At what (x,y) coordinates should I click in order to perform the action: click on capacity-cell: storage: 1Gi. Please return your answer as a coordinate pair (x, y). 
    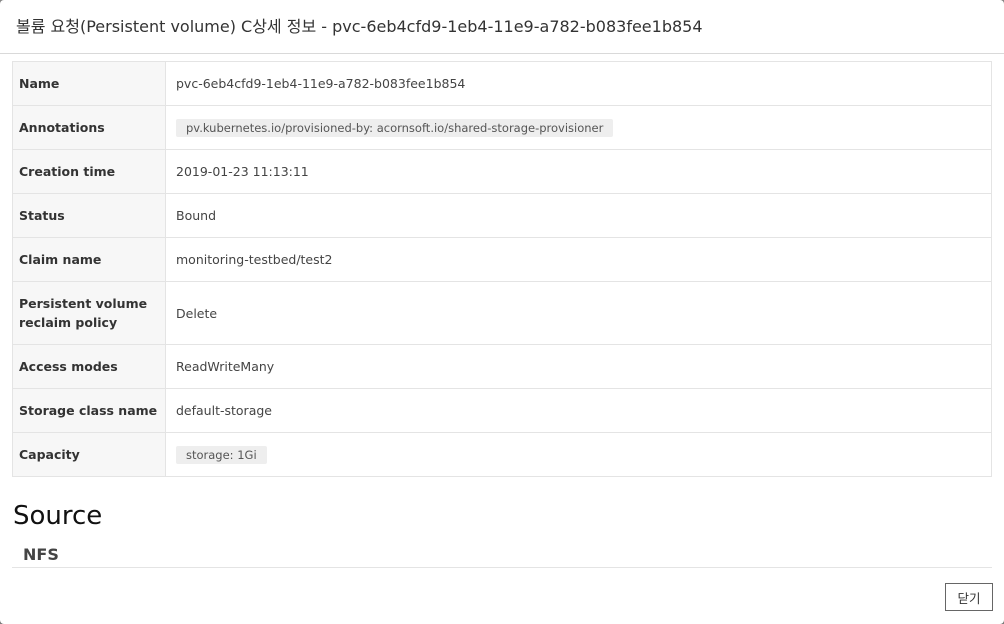
    Looking at the image, I should click on (578, 454).